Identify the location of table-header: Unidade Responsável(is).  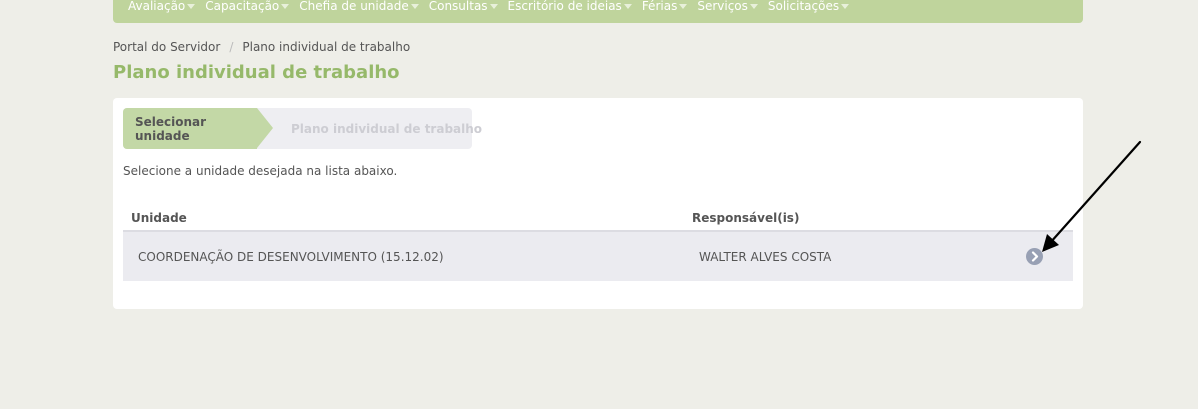
(598, 219).